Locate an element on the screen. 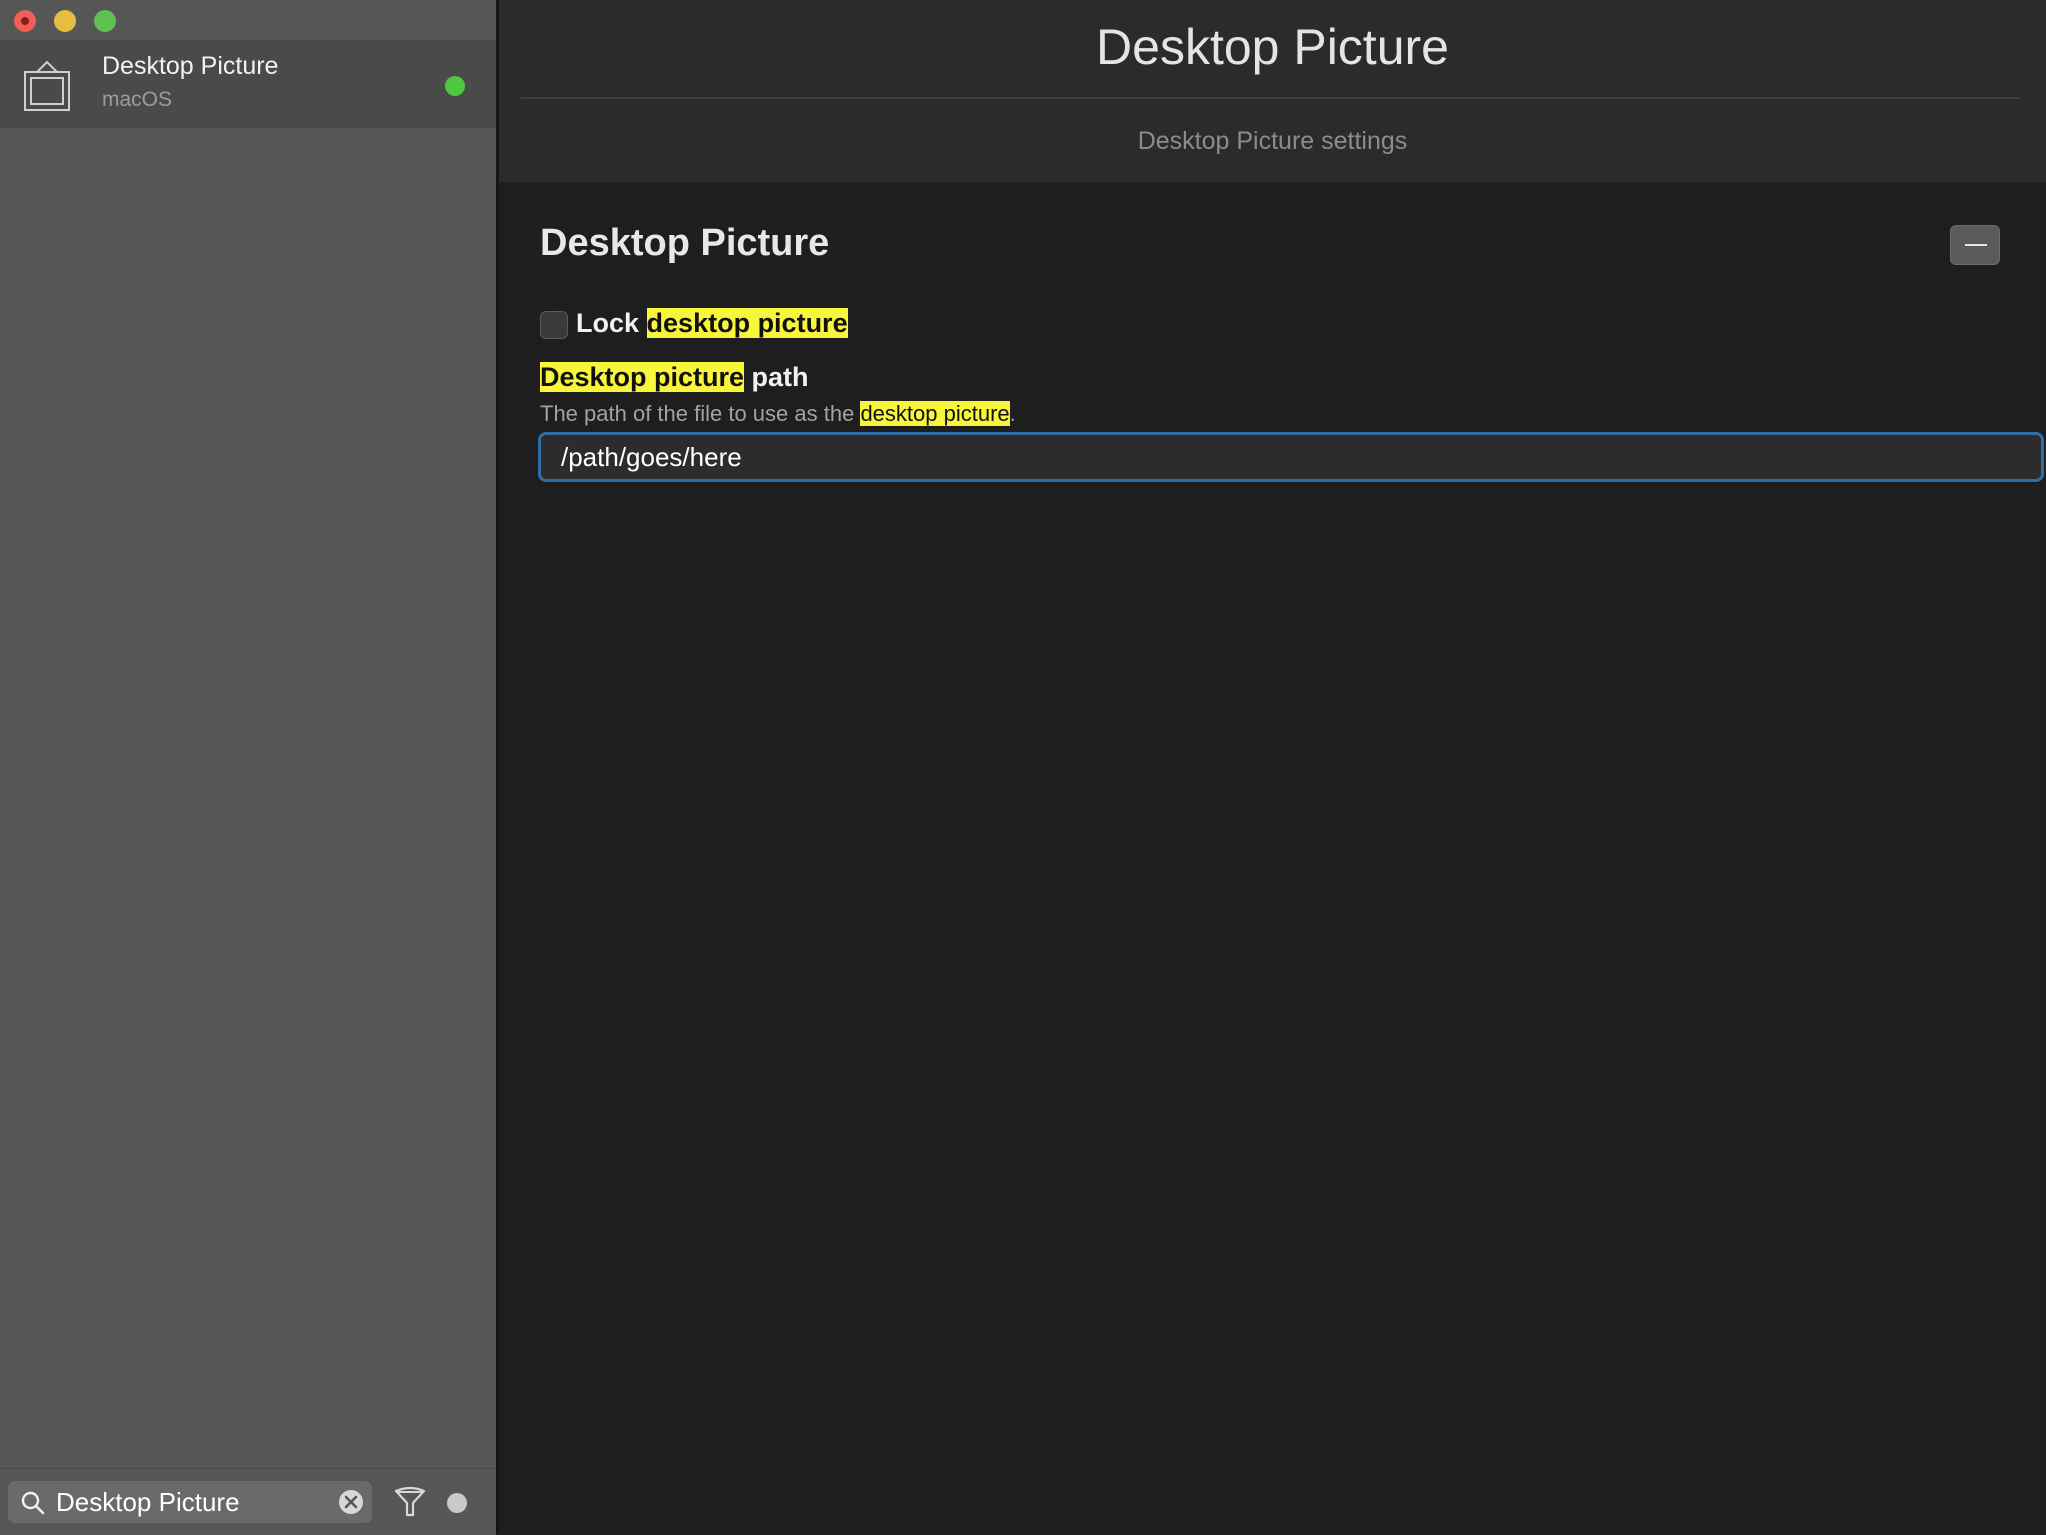 The height and width of the screenshot is (1535, 2046). path-field-label: Desktop picture path is located at coordinates (674, 377).